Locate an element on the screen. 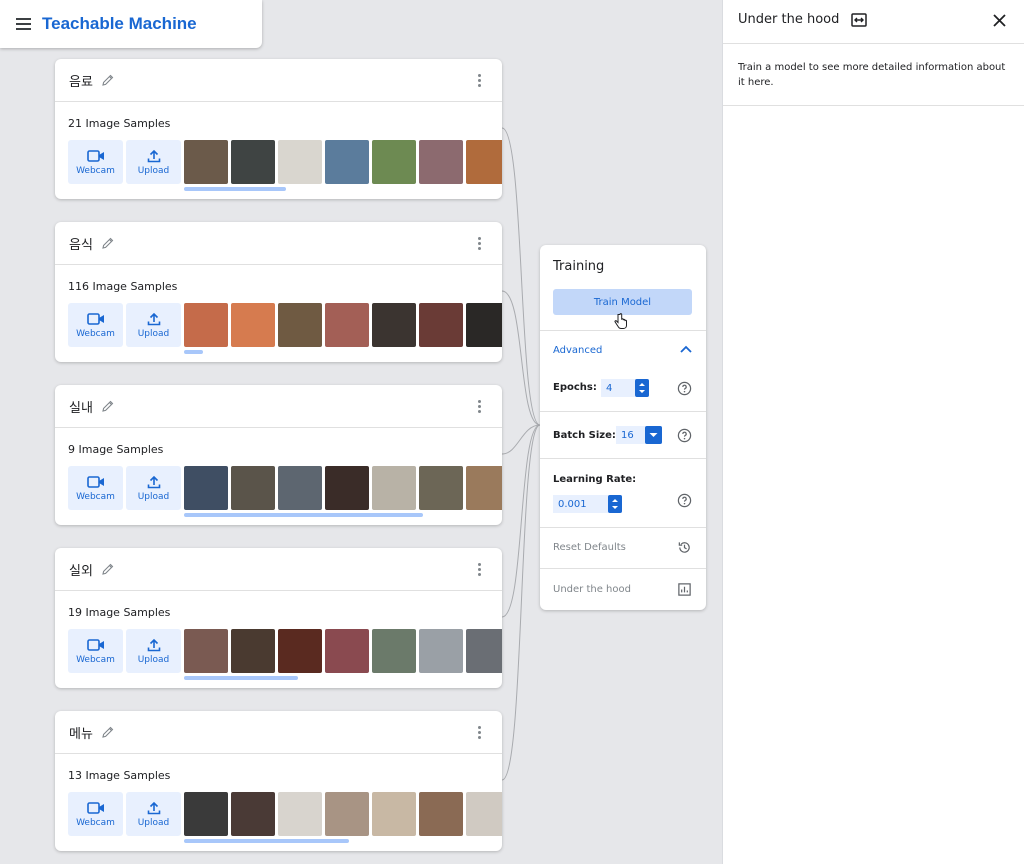  class-name: 음식 is located at coordinates (81, 243).